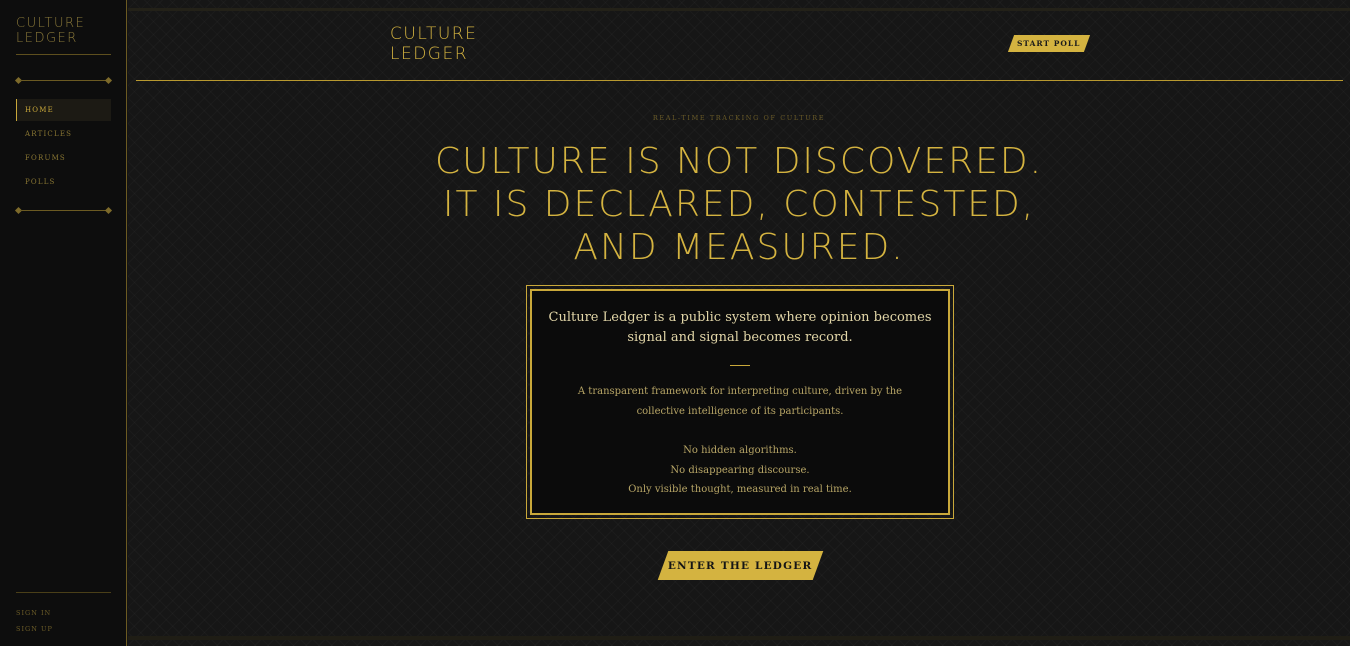 This screenshot has height=646, width=1350. Describe the element at coordinates (33, 613) in the screenshot. I see `sign-in-link: SIGN IN` at that location.